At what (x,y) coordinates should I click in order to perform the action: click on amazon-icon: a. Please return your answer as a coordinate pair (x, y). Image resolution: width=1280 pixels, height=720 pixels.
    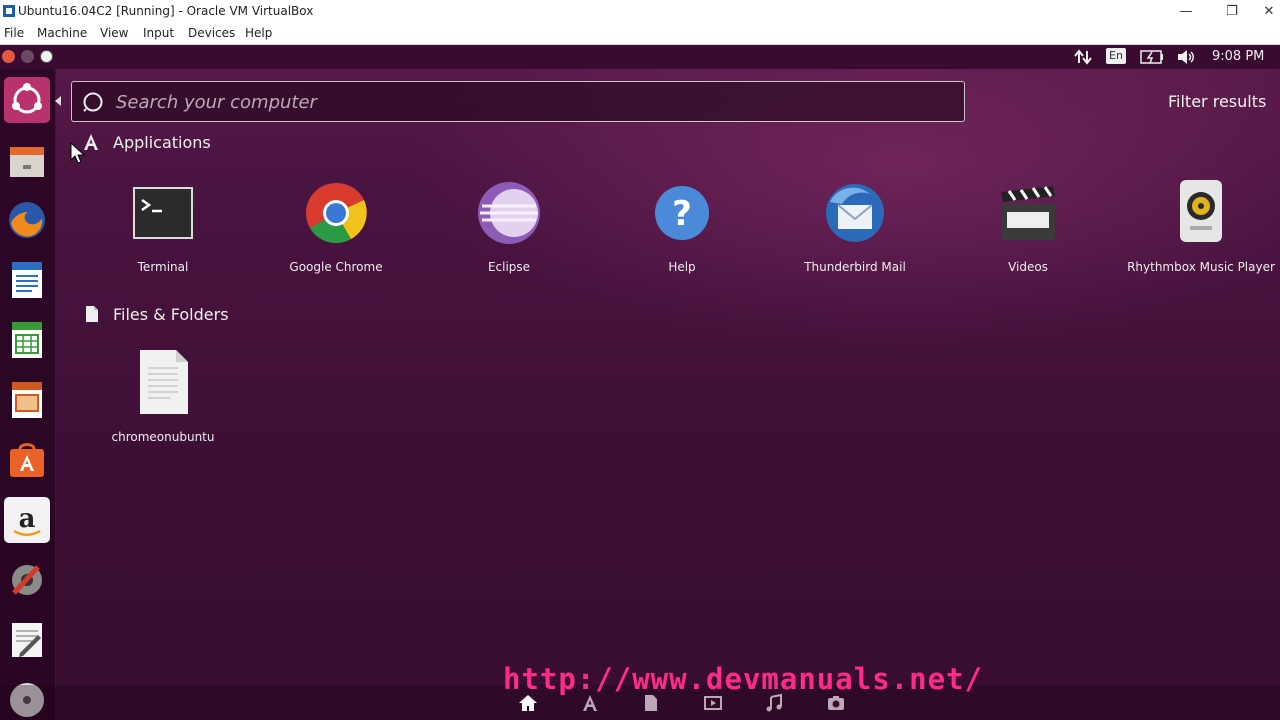
    Looking at the image, I should click on (27, 520).